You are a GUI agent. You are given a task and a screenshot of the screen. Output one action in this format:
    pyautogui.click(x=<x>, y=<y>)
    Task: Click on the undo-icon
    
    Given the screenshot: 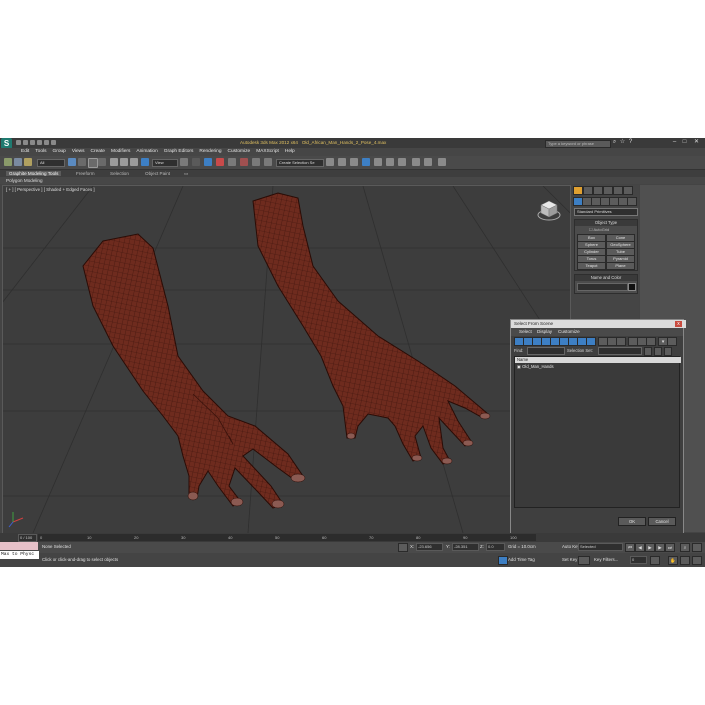 What is the action you would take?
    pyautogui.click(x=39, y=142)
    